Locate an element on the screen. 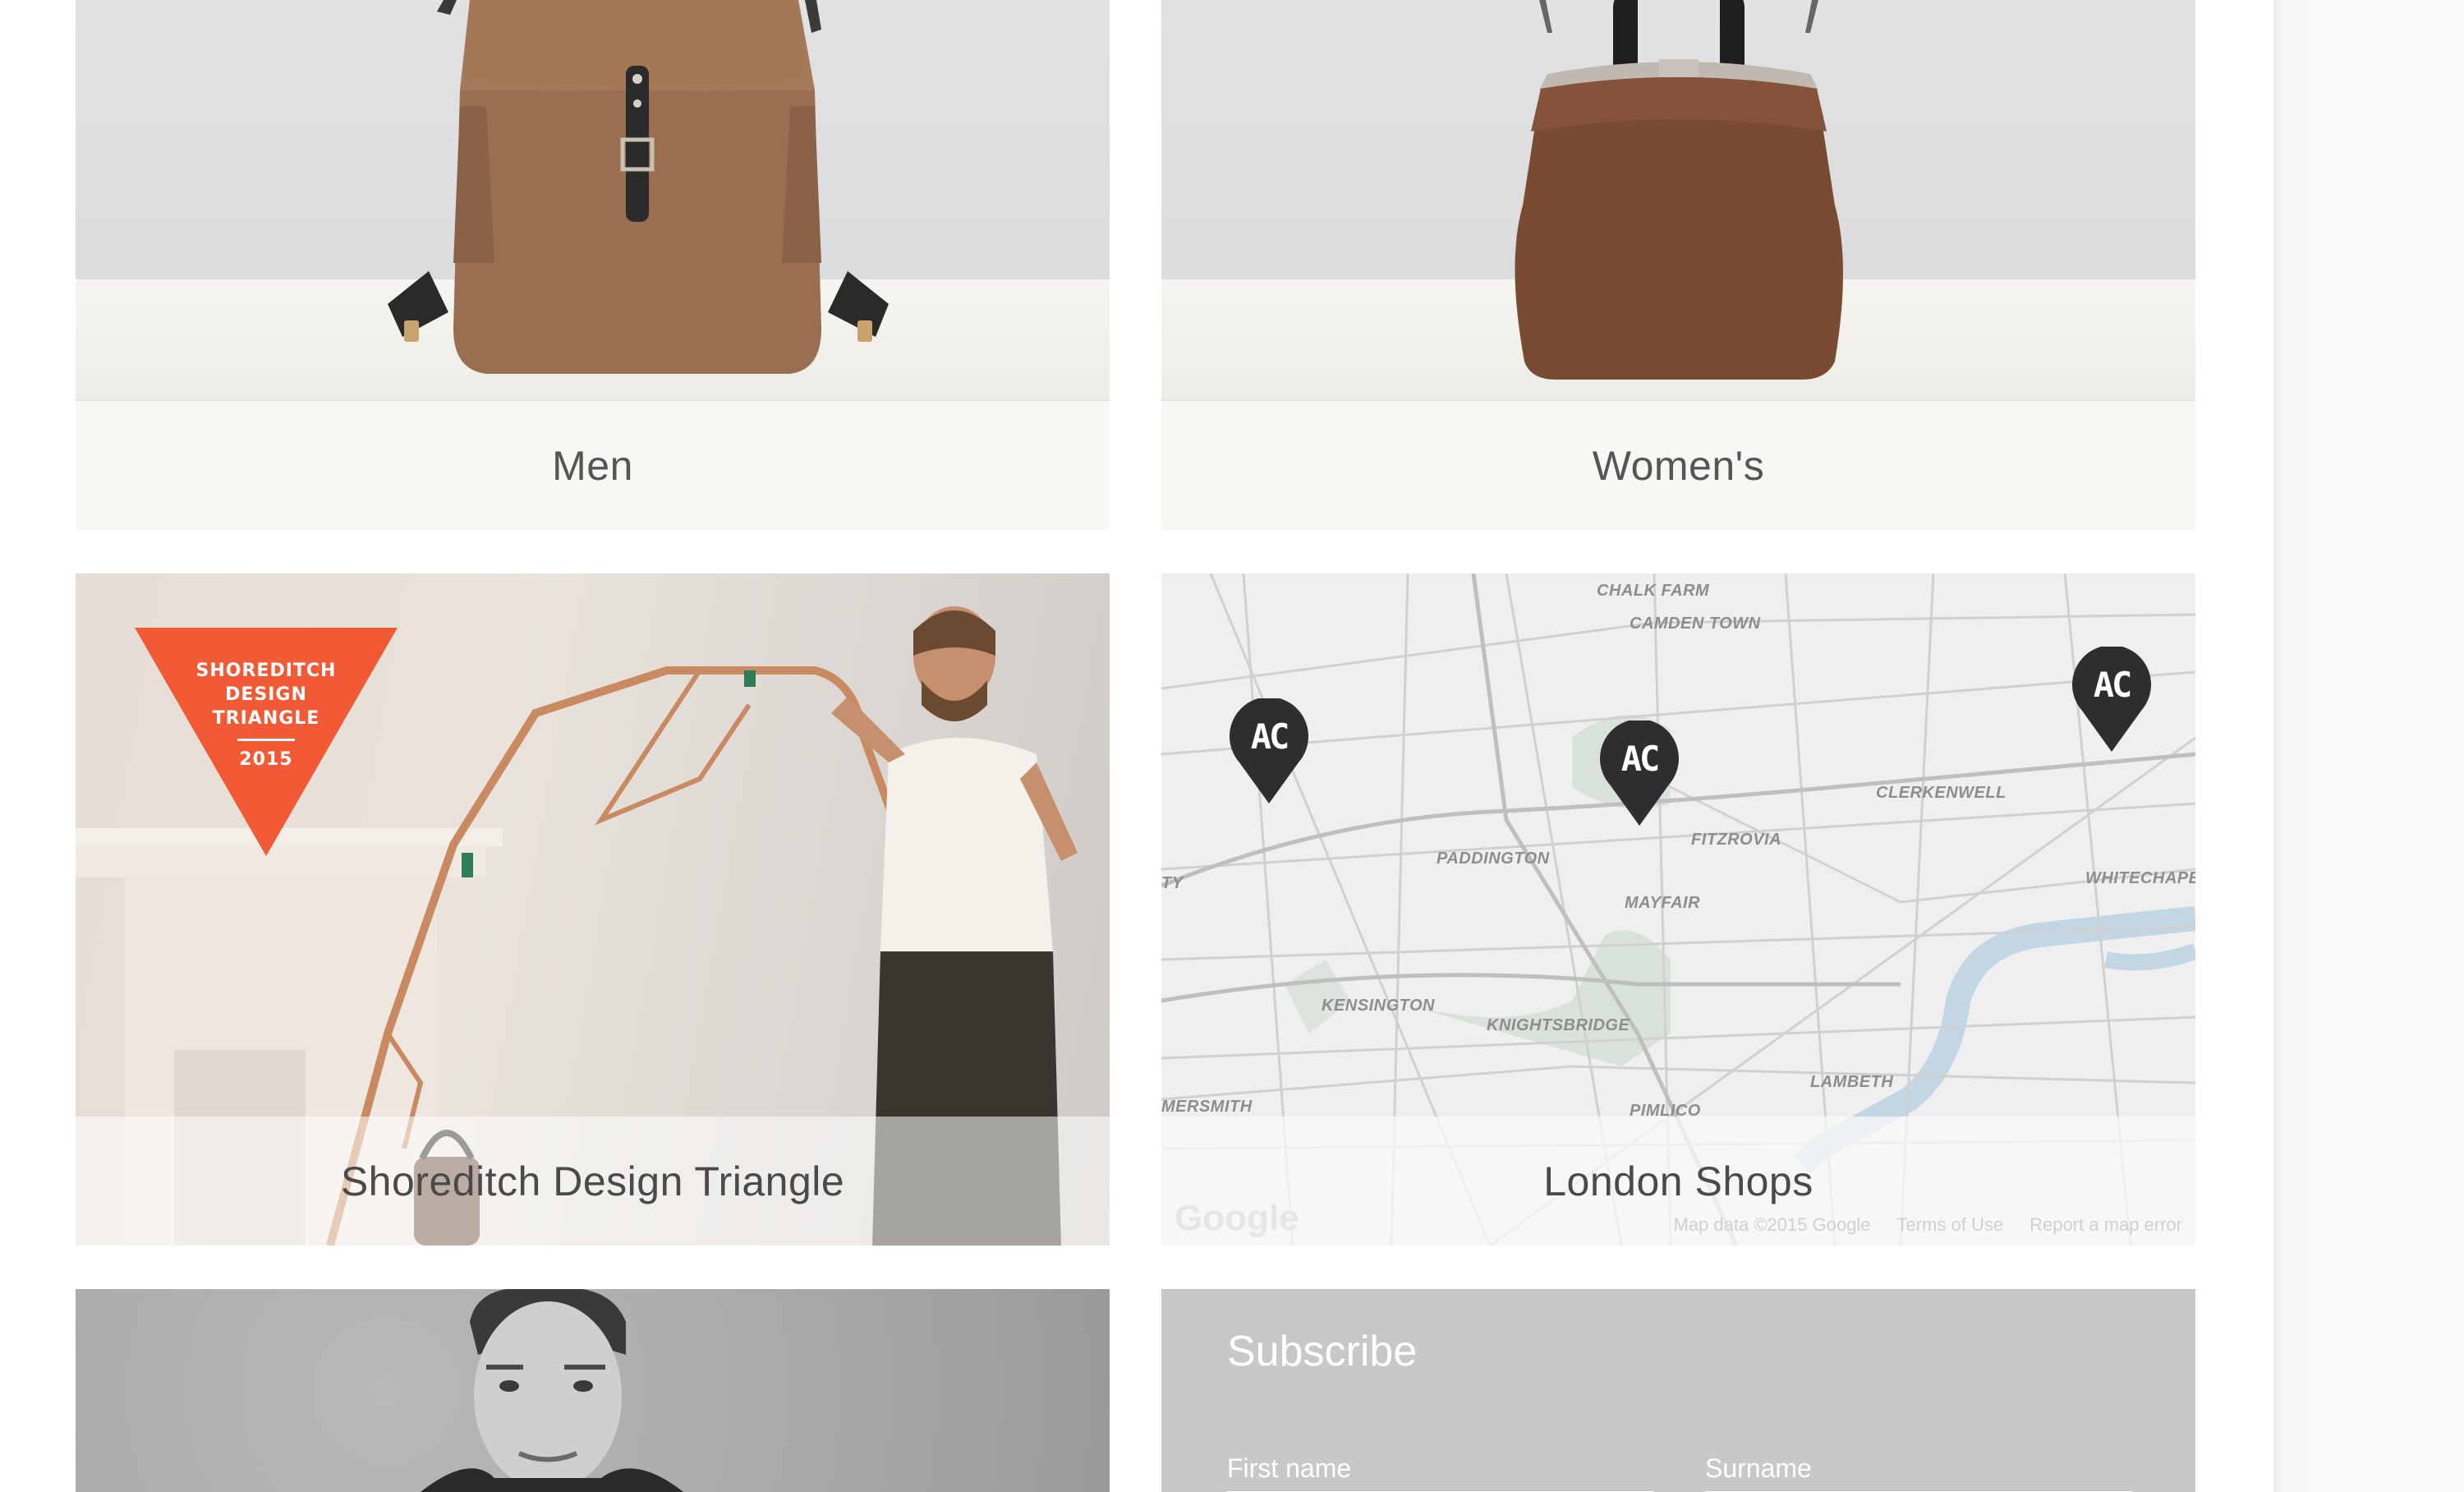 The image size is (2464, 1492). map-label-lambeth: LAMBETH is located at coordinates (1852, 1082).